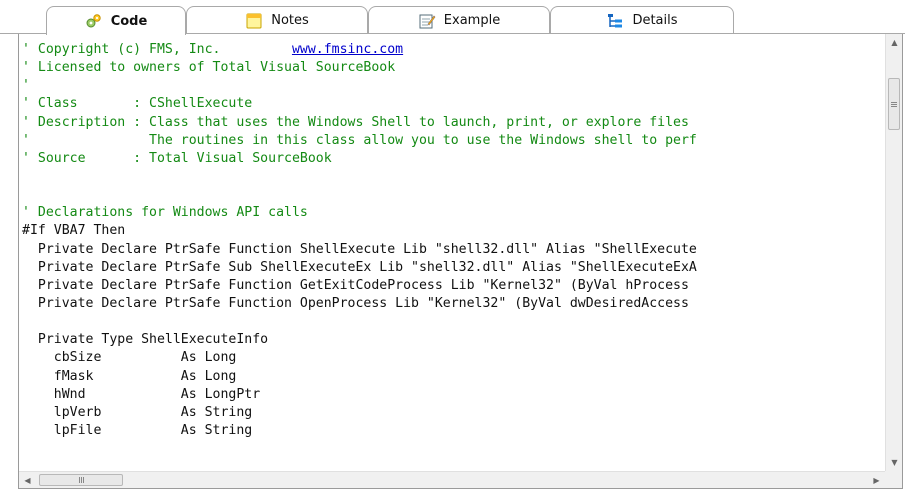 The height and width of the screenshot is (499, 905). I want to click on code-line: Private Type ShellExecuteInfo, so click(453, 340).